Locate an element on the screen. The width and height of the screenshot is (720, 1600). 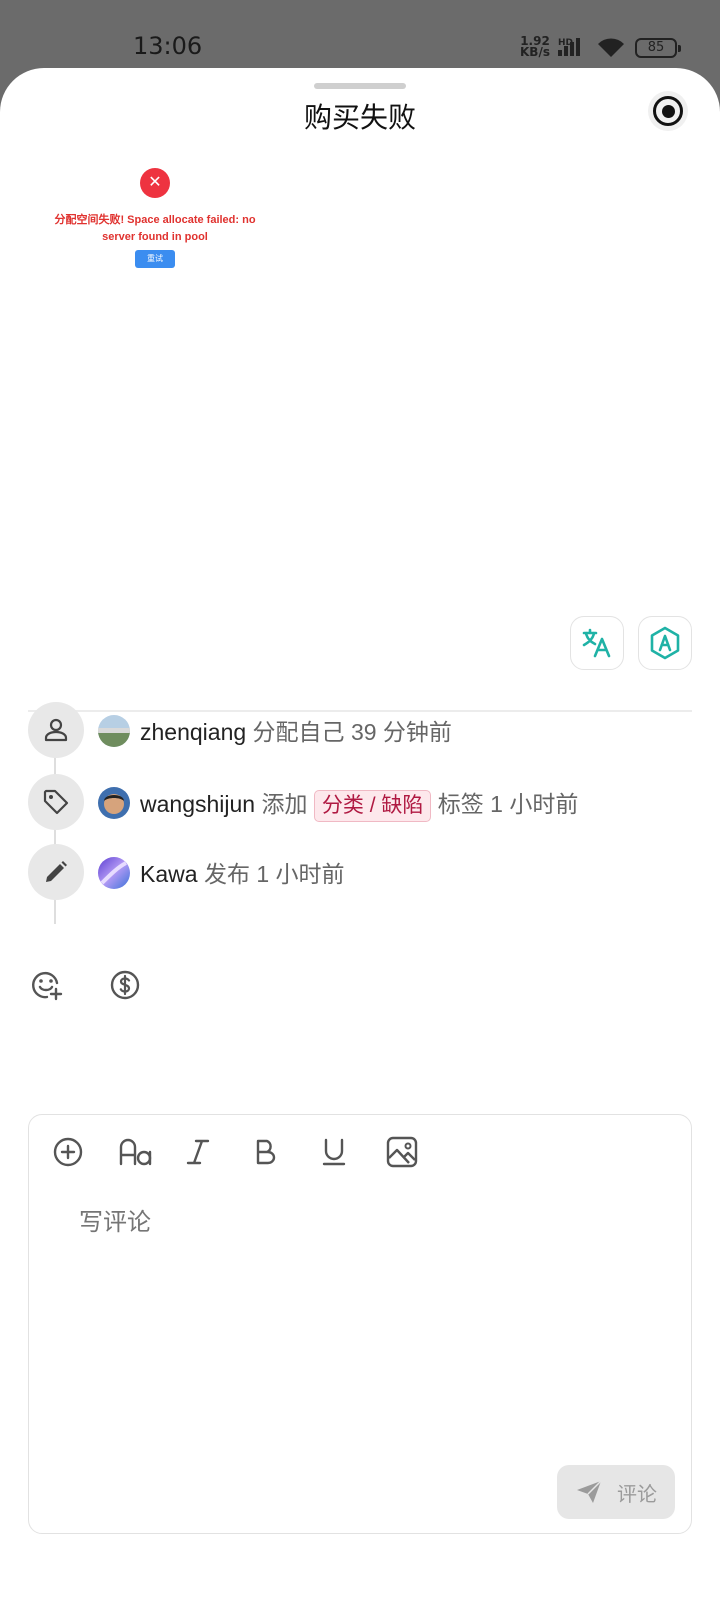
ai-assistant-button is located at coordinates (665, 643).